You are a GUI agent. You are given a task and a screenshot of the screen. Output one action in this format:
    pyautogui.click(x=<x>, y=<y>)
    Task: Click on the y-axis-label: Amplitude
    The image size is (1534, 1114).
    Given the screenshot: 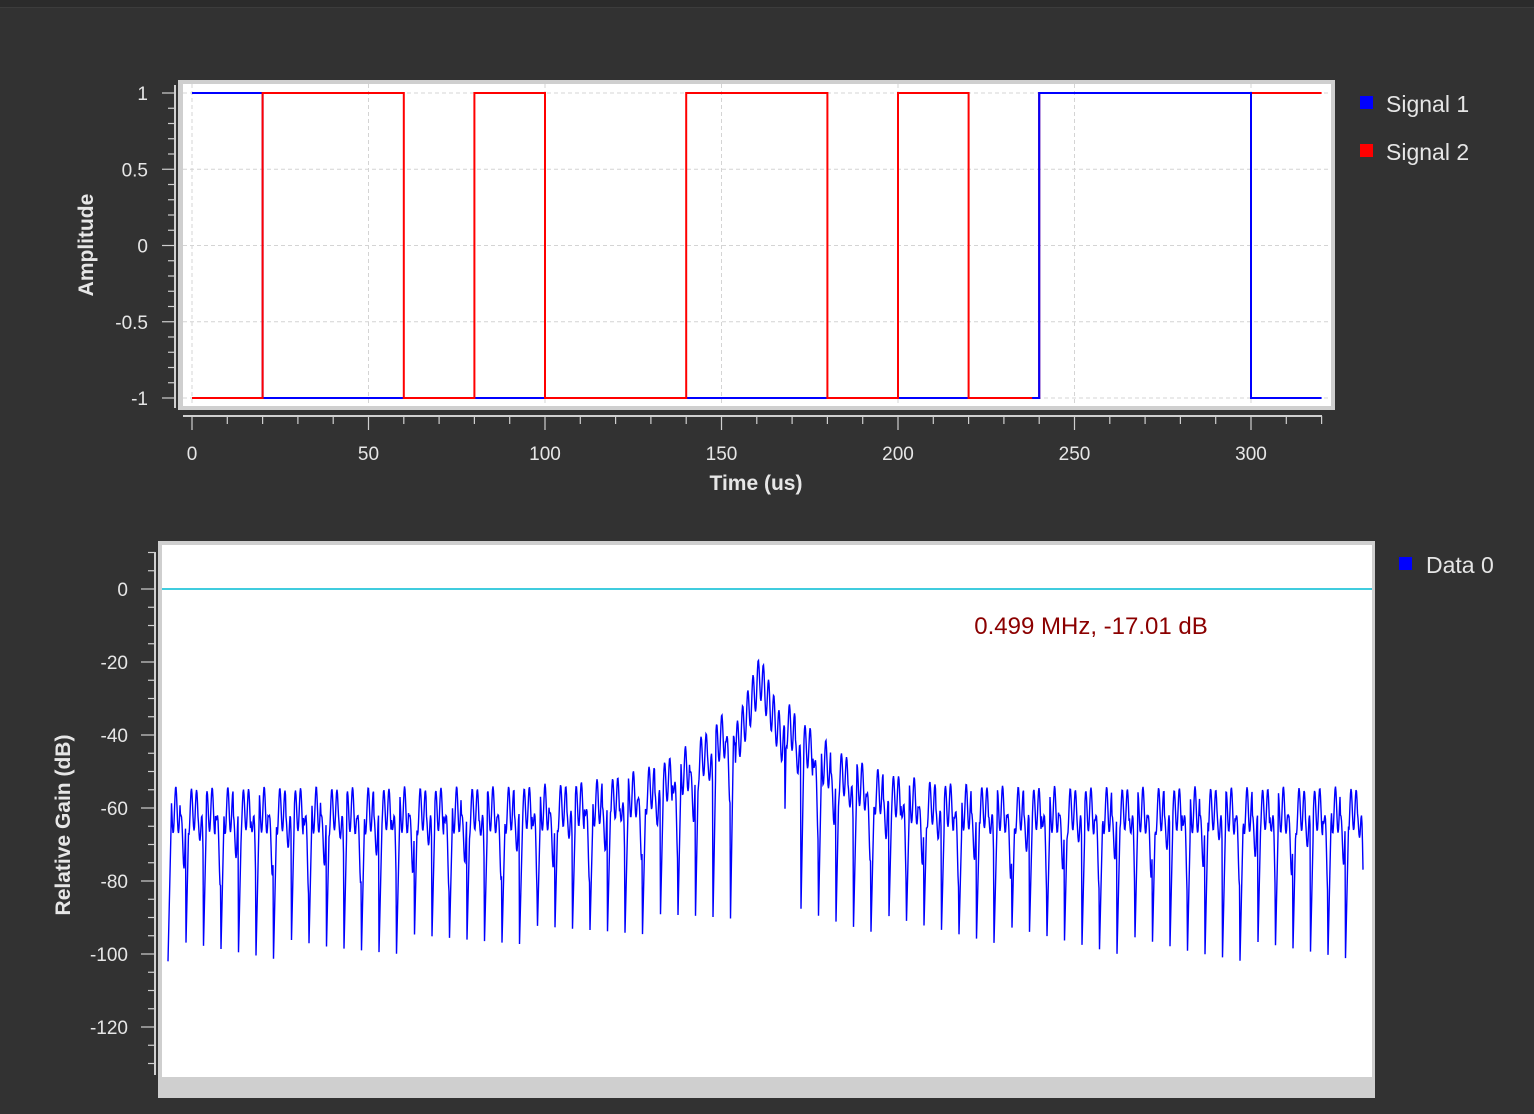 What is the action you would take?
    pyautogui.click(x=86, y=245)
    